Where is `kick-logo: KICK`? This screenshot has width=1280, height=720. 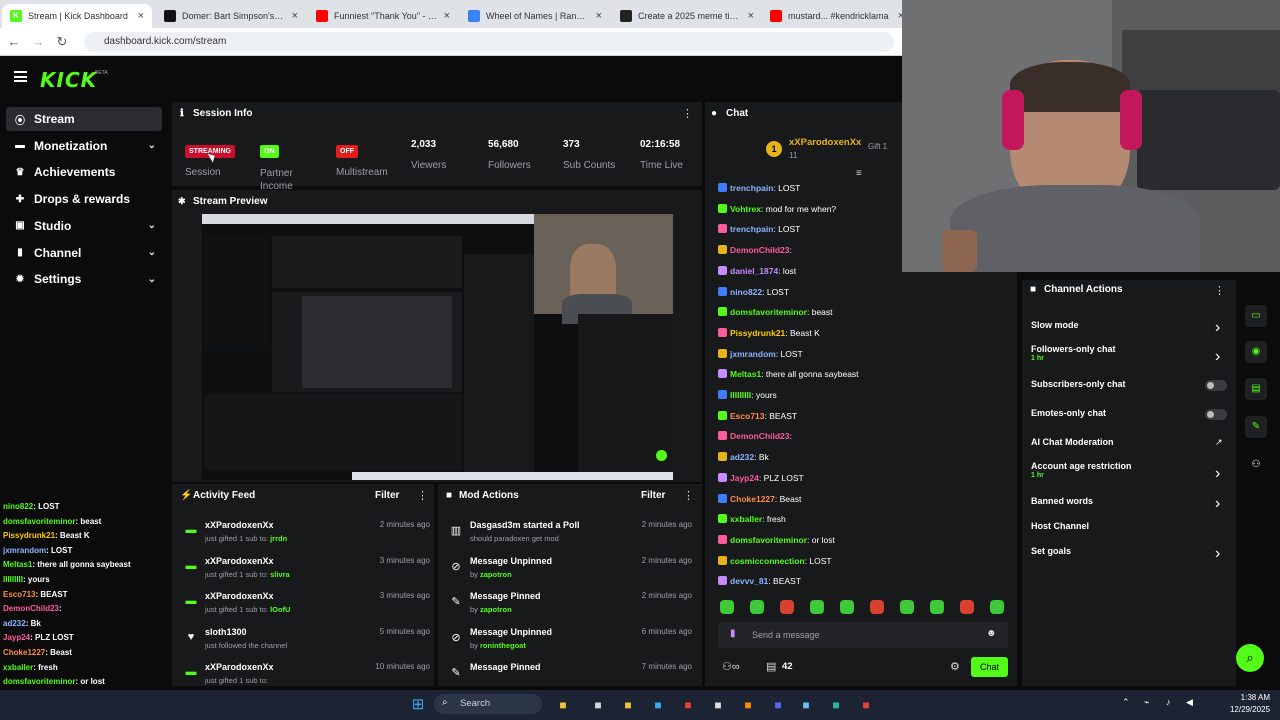 kick-logo: KICK is located at coordinates (68, 80).